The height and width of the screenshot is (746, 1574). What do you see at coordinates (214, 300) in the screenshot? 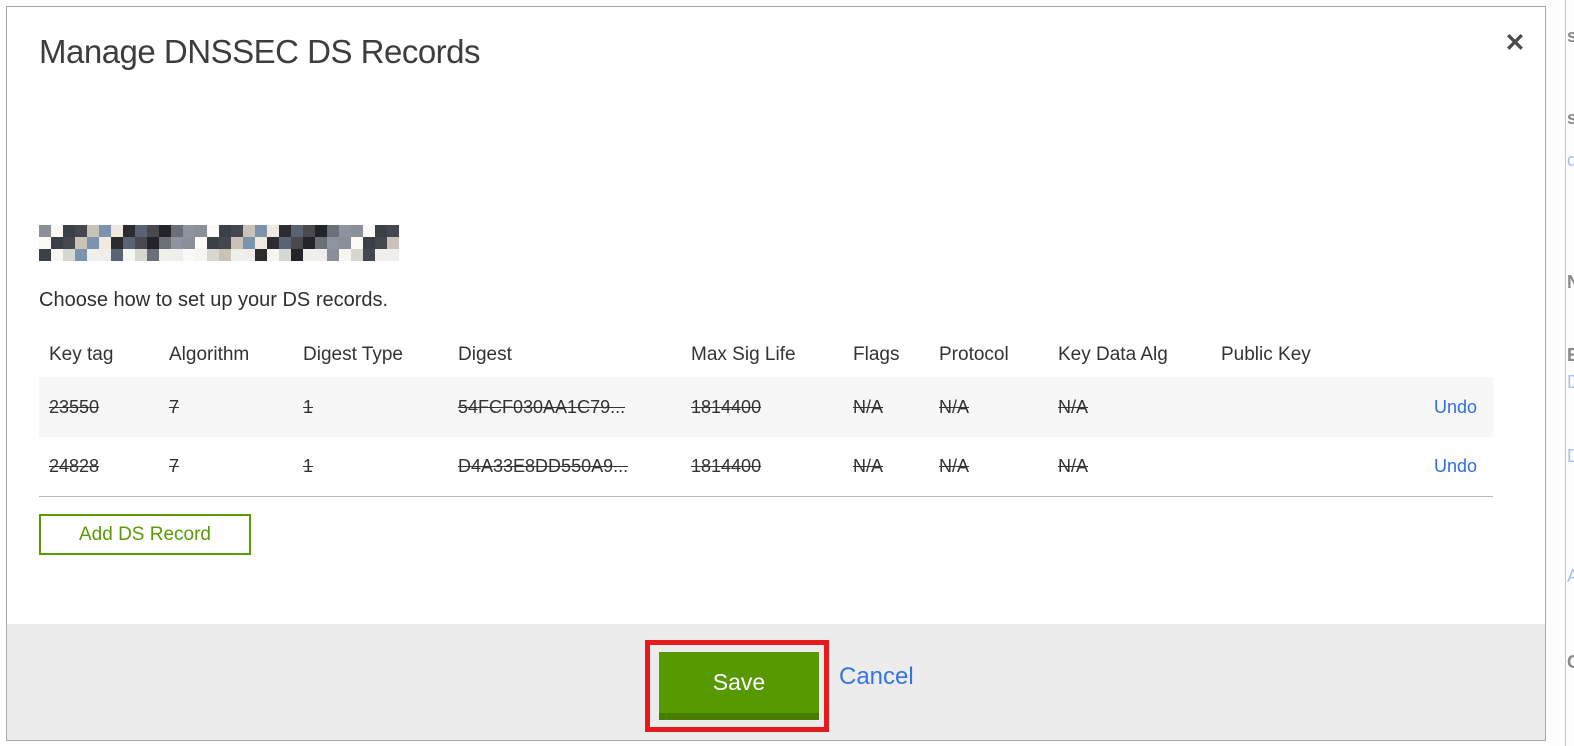
I see `instruction-text: Choose how to set up your DS records.` at bounding box center [214, 300].